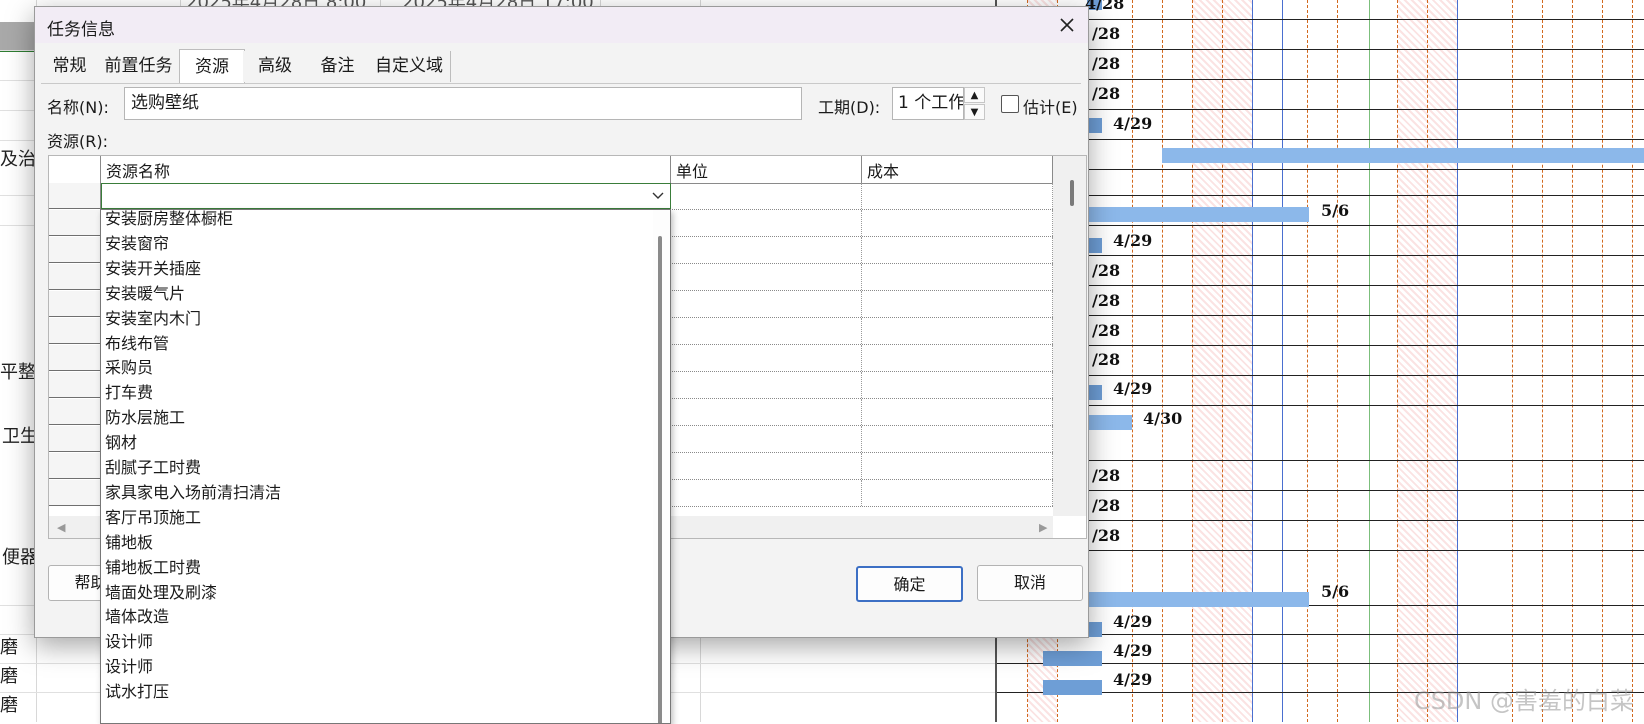 Image resolution: width=1644 pixels, height=724 pixels. I want to click on dialog-title: 任务信息, so click(81, 30).